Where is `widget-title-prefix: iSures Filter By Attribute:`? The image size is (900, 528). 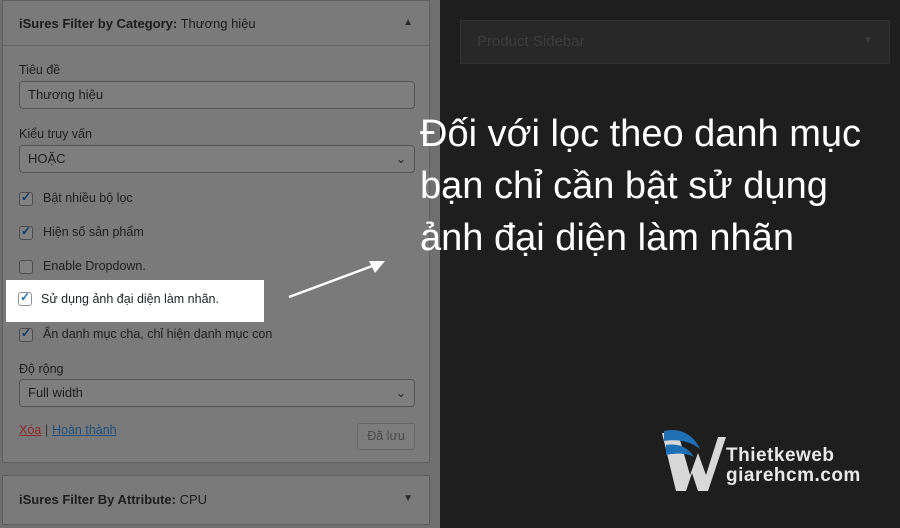 widget-title-prefix: iSures Filter By Attribute: is located at coordinates (97, 499).